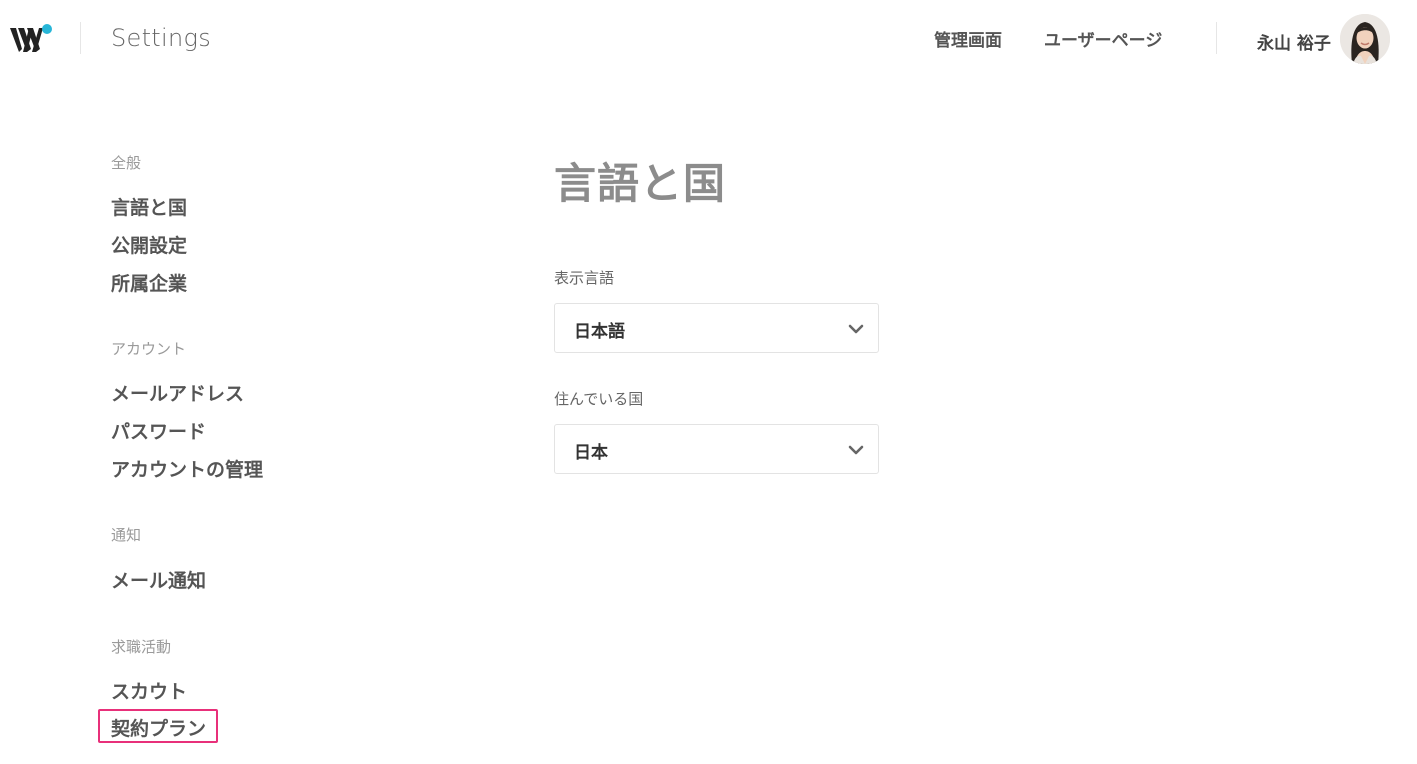 The width and height of the screenshot is (1417, 764). I want to click on country-label: 住んでいる国, so click(599, 399).